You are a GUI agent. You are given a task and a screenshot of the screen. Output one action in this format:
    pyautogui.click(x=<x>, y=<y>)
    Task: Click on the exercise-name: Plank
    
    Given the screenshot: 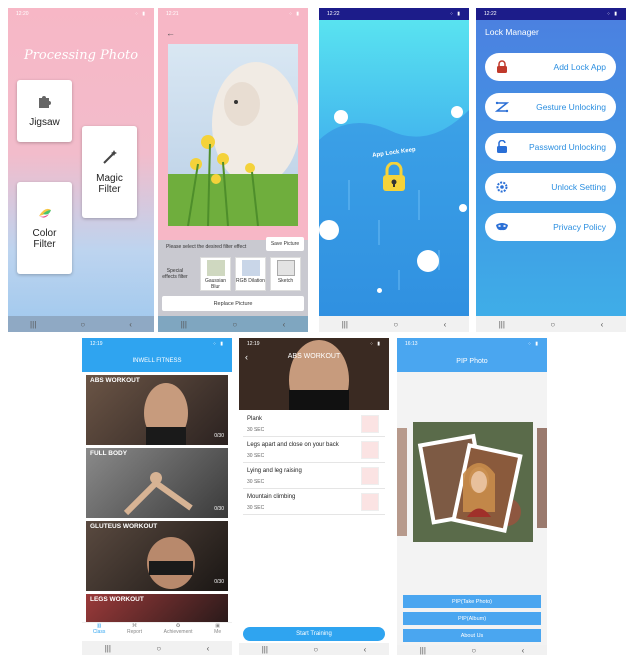 What is the action you would take?
    pyautogui.click(x=255, y=419)
    